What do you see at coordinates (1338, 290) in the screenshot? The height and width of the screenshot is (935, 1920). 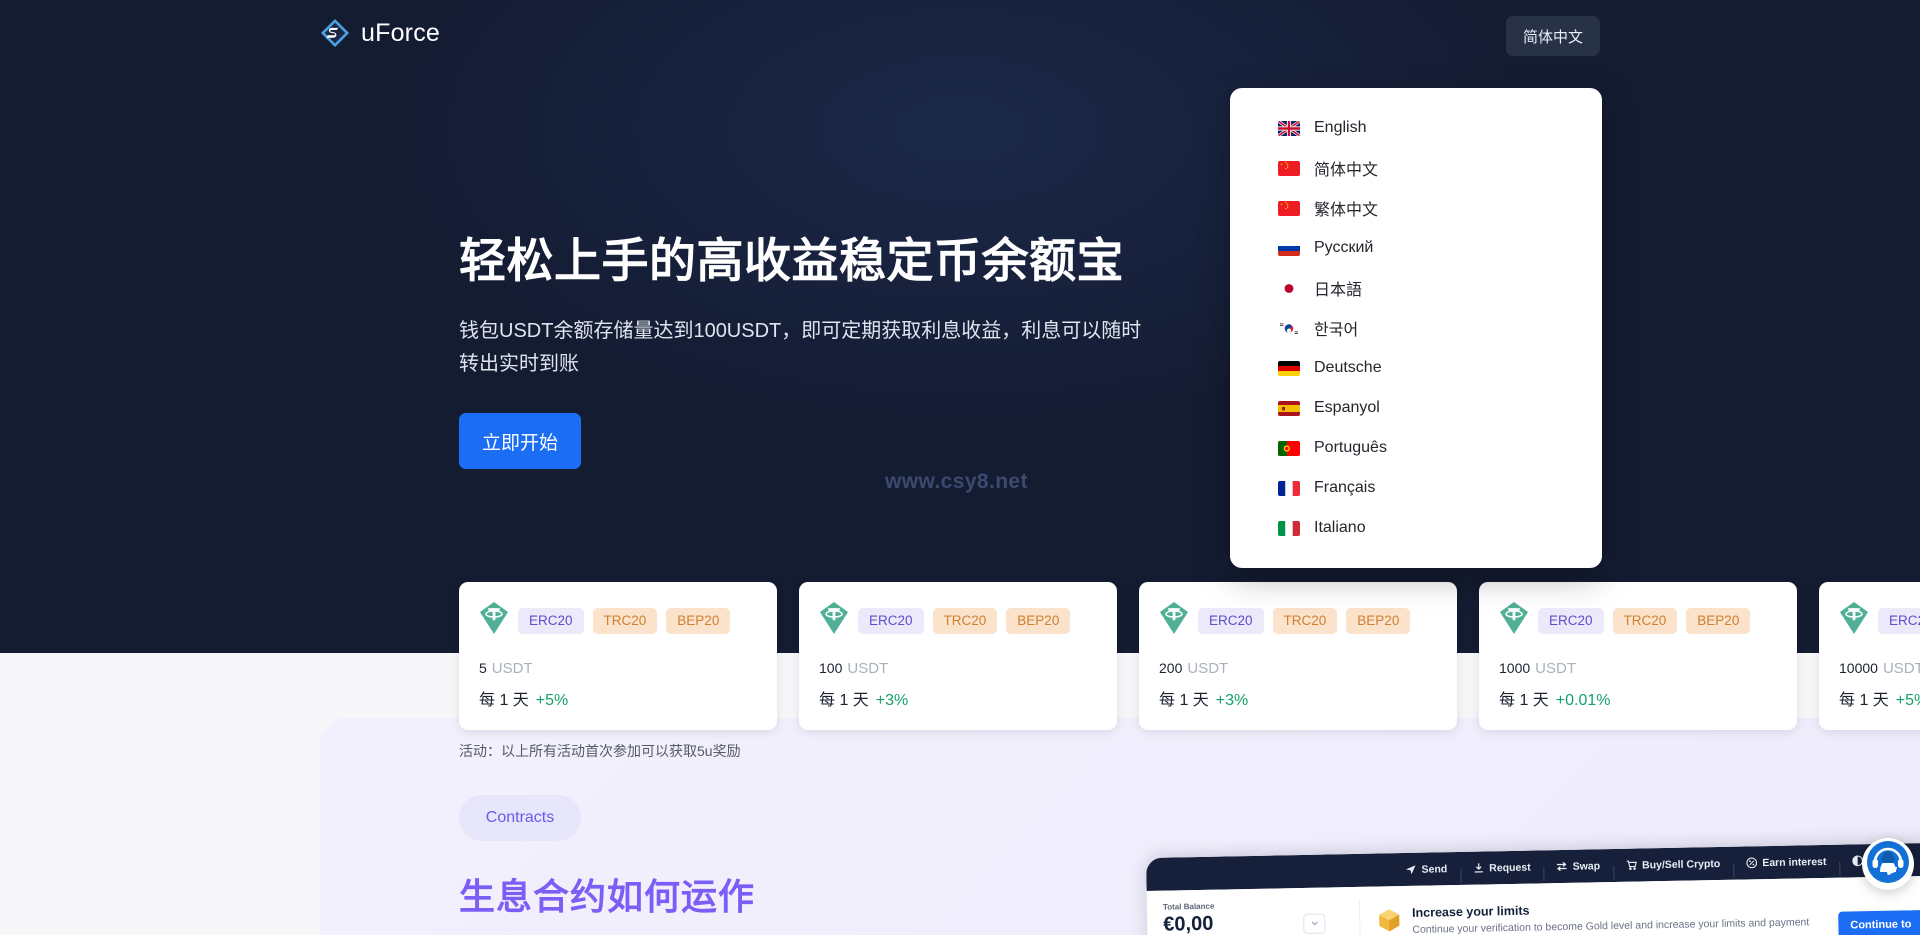 I see `language-option-label: 日本語` at bounding box center [1338, 290].